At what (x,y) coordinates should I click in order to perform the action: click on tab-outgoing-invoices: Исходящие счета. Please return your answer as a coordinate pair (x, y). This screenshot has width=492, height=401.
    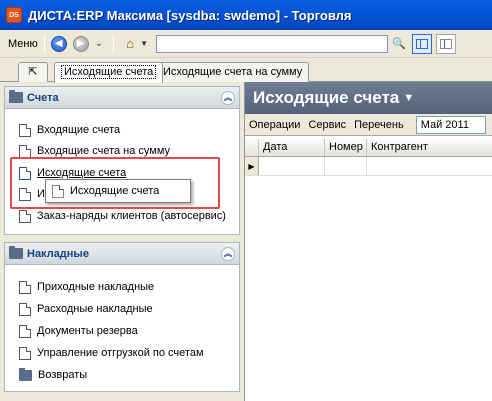
    Looking at the image, I should click on (109, 72).